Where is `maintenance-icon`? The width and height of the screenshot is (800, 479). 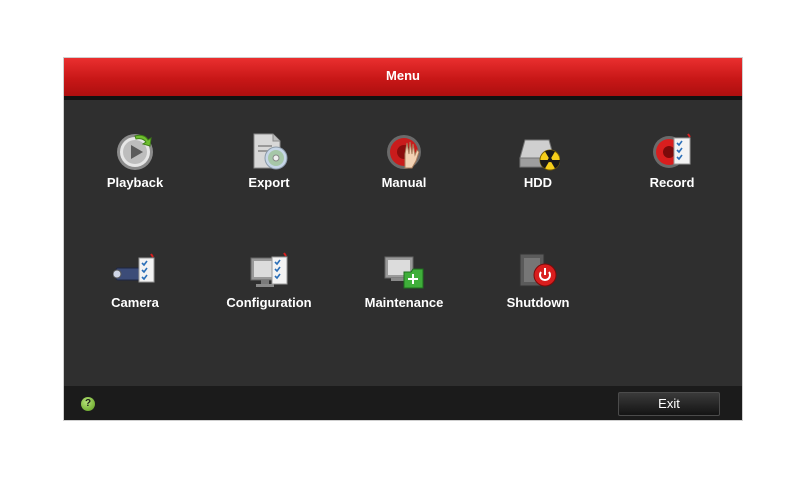 maintenance-icon is located at coordinates (404, 272).